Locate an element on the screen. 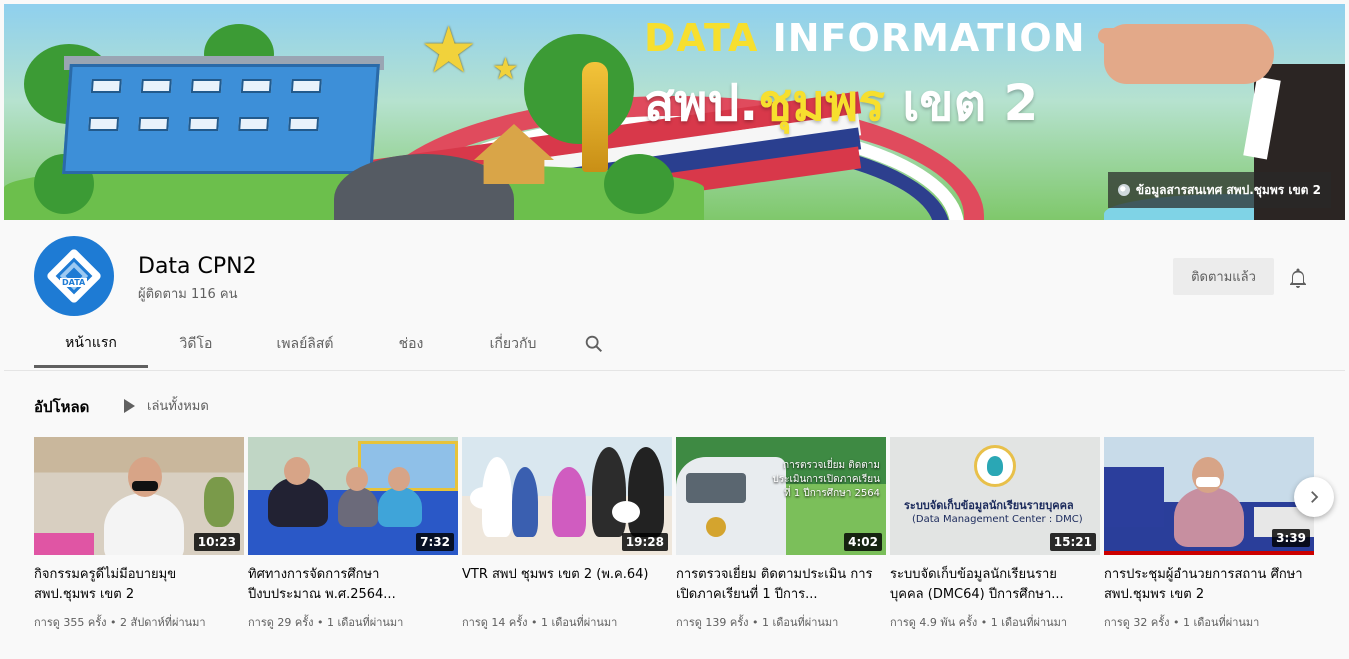 The width and height of the screenshot is (1349, 659). subscriber-count: ผู้ติดตาม 116 คน is located at coordinates (188, 294).